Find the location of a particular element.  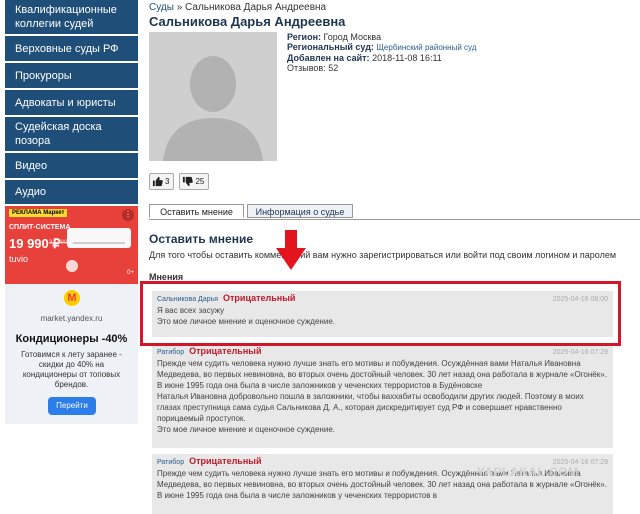

sidebar-item-label: Прокуроры is located at coordinates (43, 75).